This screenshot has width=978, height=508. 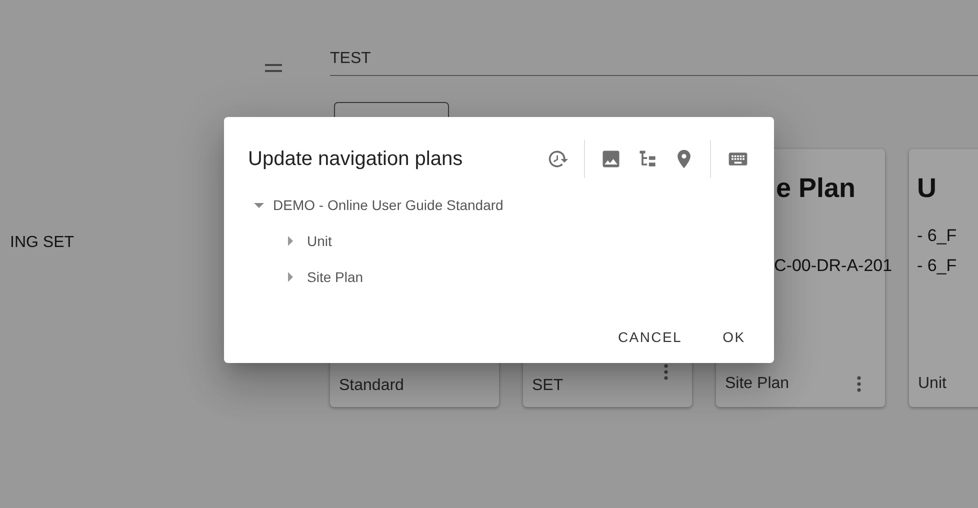 What do you see at coordinates (833, 266) in the screenshot?
I see `card-text: C-00-DR-A-201` at bounding box center [833, 266].